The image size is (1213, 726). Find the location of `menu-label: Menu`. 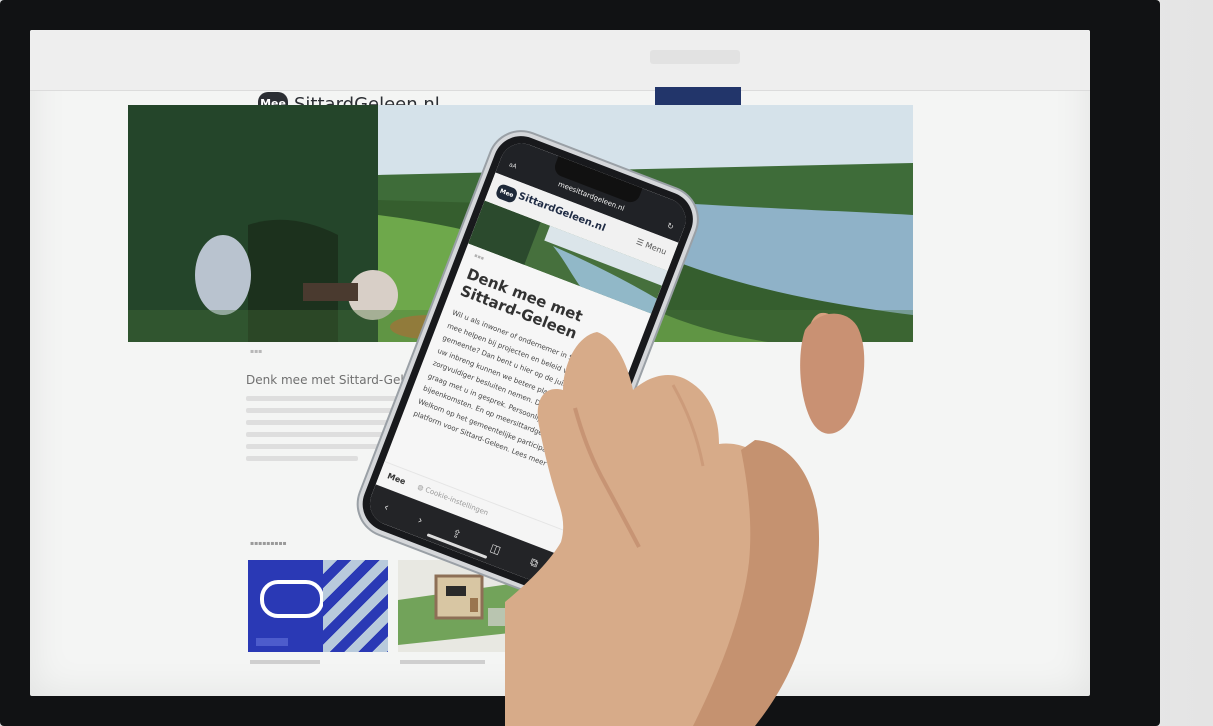

menu-label: Menu is located at coordinates (655, 248).